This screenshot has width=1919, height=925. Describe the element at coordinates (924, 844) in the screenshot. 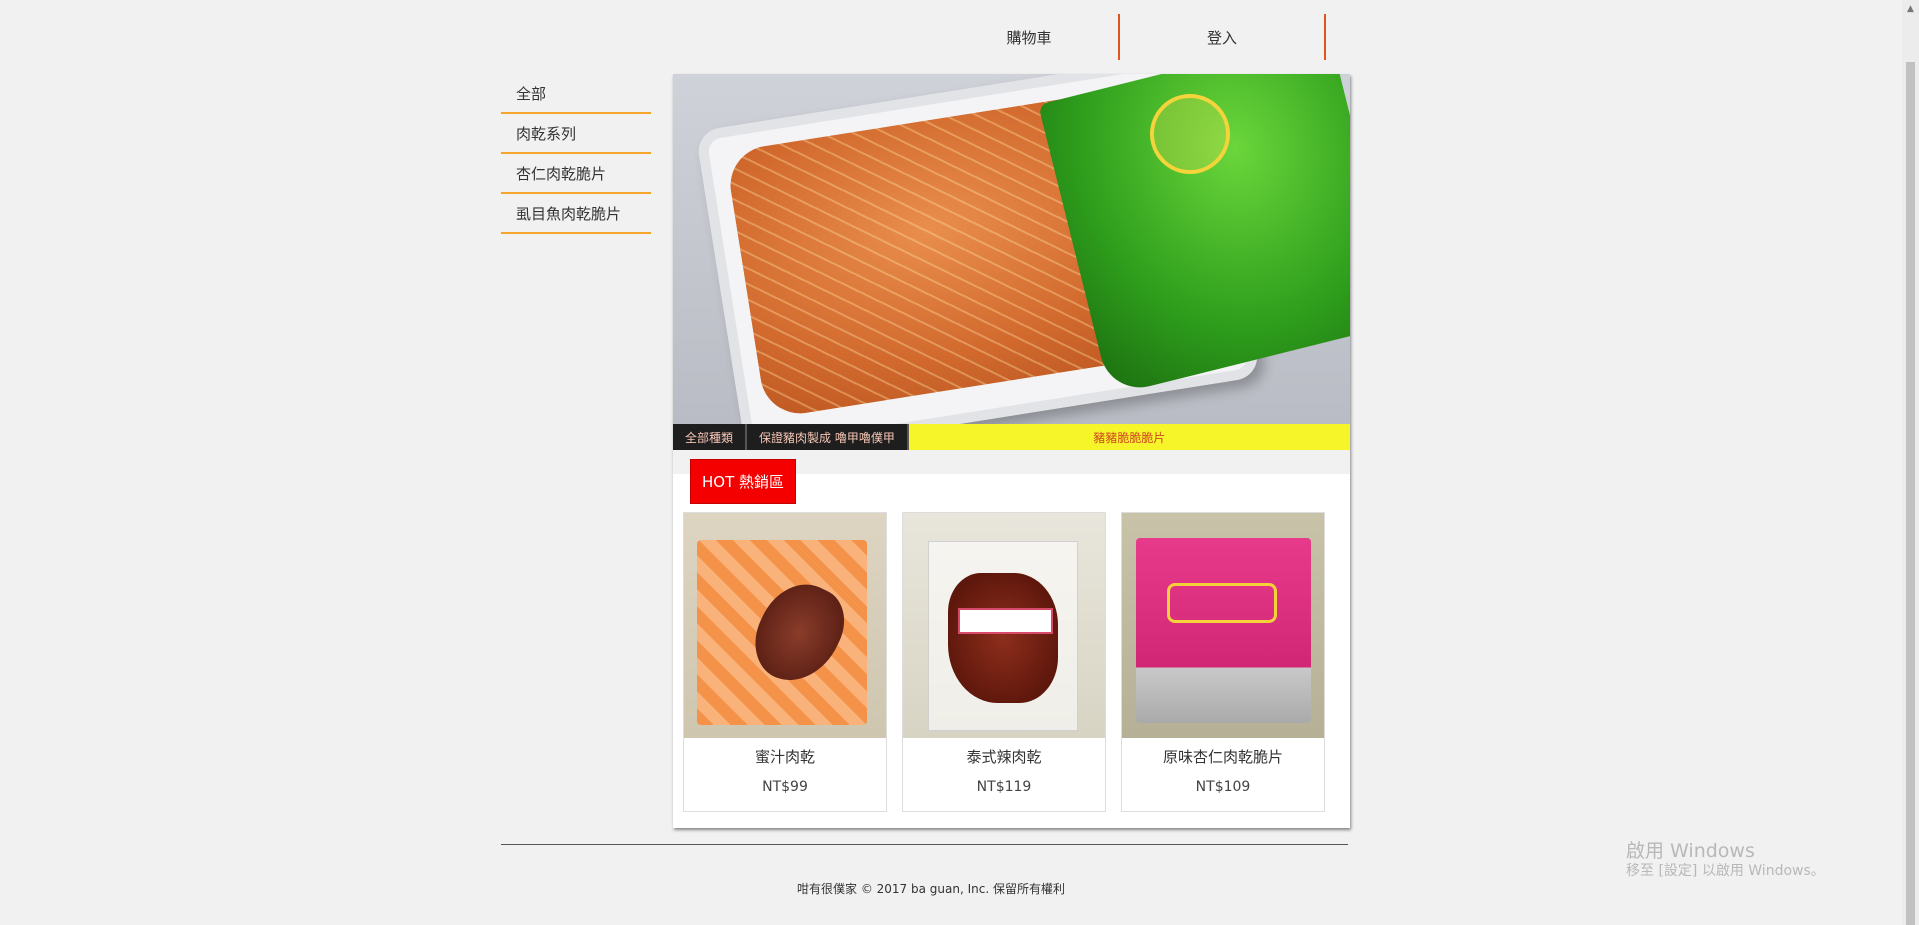

I see `footer-divider` at that location.